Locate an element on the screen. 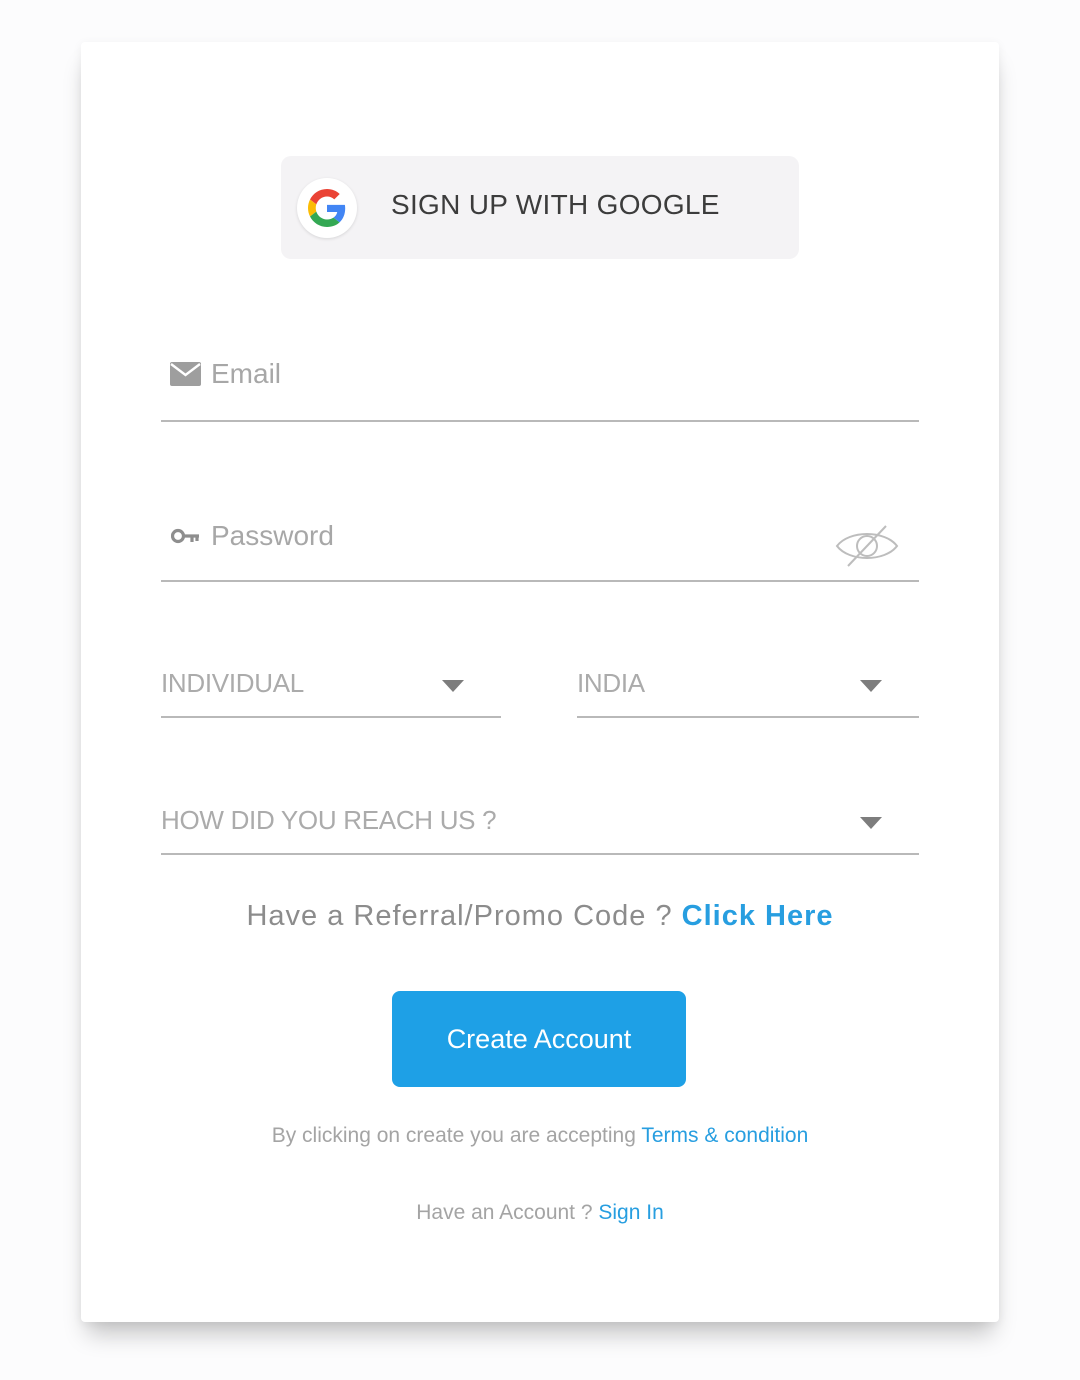 The image size is (1080, 1380). country-value: INDIA is located at coordinates (611, 683).